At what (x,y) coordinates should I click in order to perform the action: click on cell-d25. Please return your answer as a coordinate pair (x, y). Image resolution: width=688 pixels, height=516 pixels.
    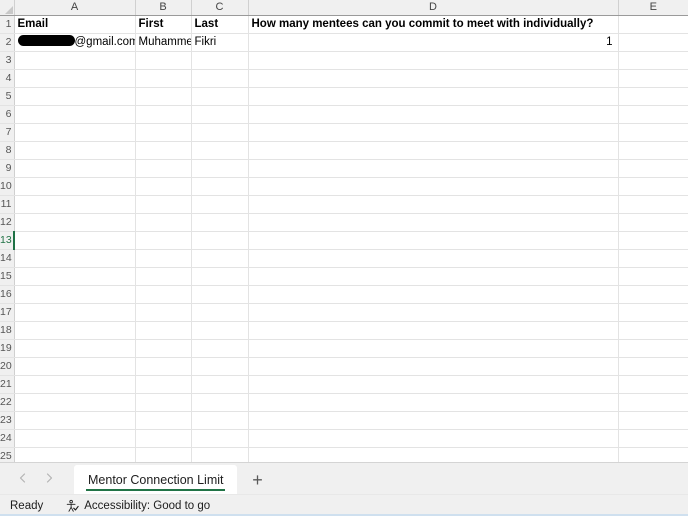
    Looking at the image, I should click on (433, 454).